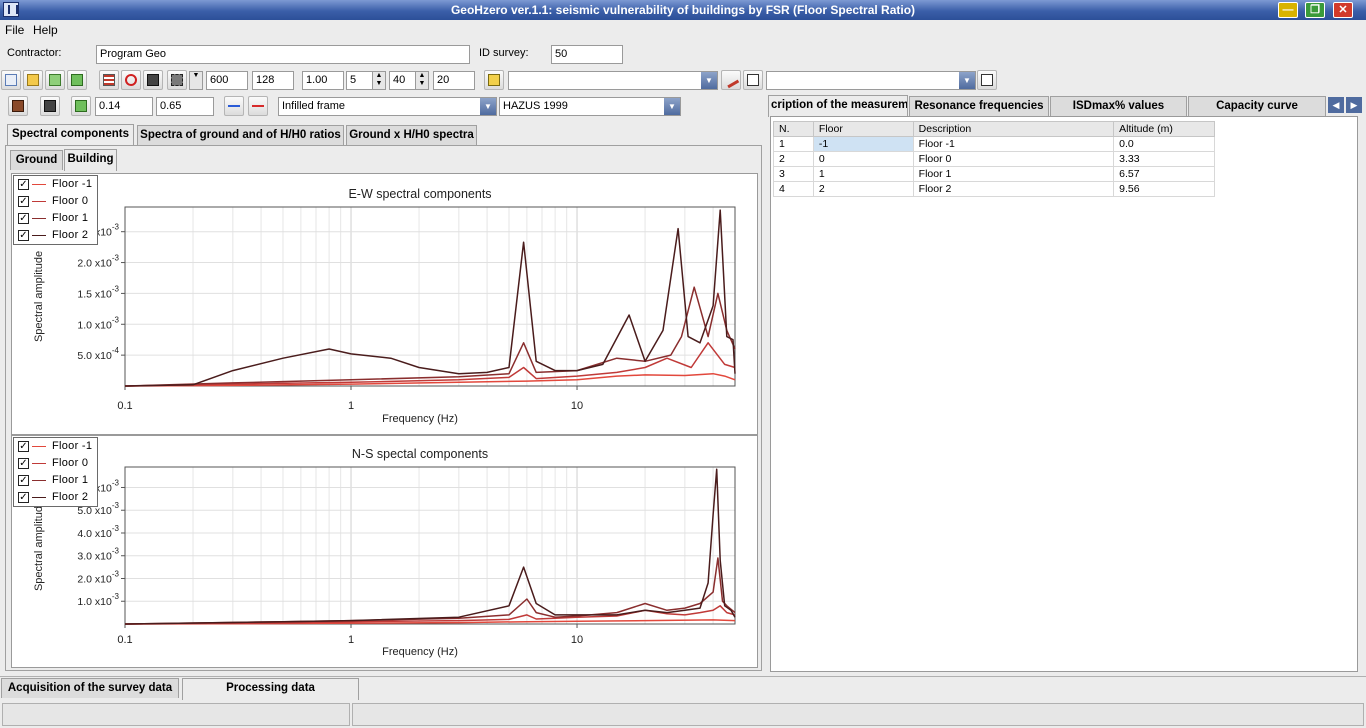  I want to click on waveform-icon, so click(109, 80).